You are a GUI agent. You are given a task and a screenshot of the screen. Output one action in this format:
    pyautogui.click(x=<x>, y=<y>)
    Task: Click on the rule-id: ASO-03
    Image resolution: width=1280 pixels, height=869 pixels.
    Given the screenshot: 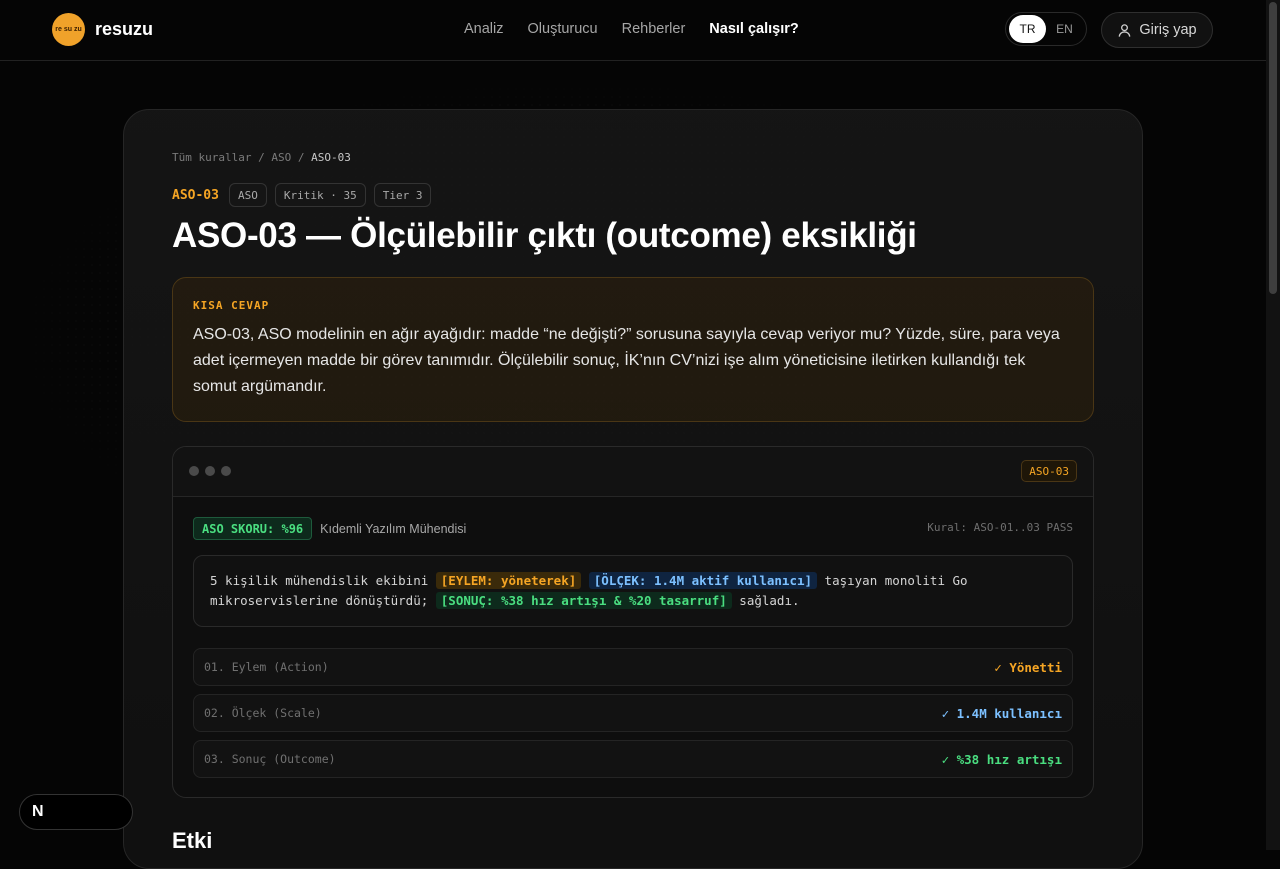 What is the action you would take?
    pyautogui.click(x=195, y=195)
    